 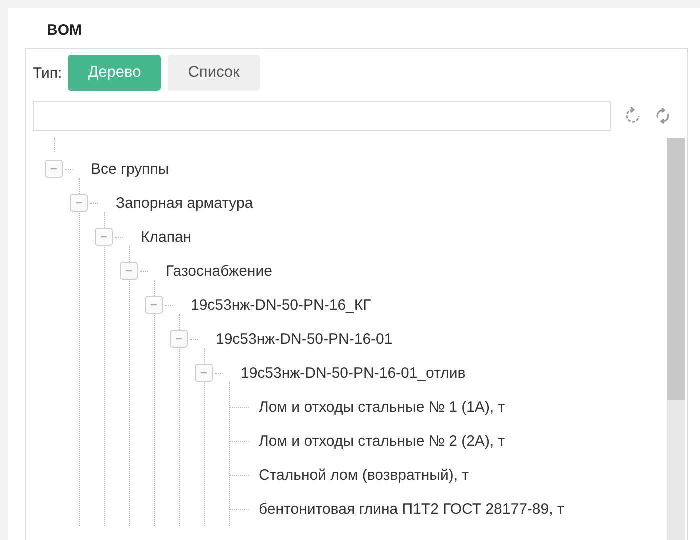 I want to click on tree-item: 19с53нж-DN-50-PN-16-01, so click(x=304, y=339).